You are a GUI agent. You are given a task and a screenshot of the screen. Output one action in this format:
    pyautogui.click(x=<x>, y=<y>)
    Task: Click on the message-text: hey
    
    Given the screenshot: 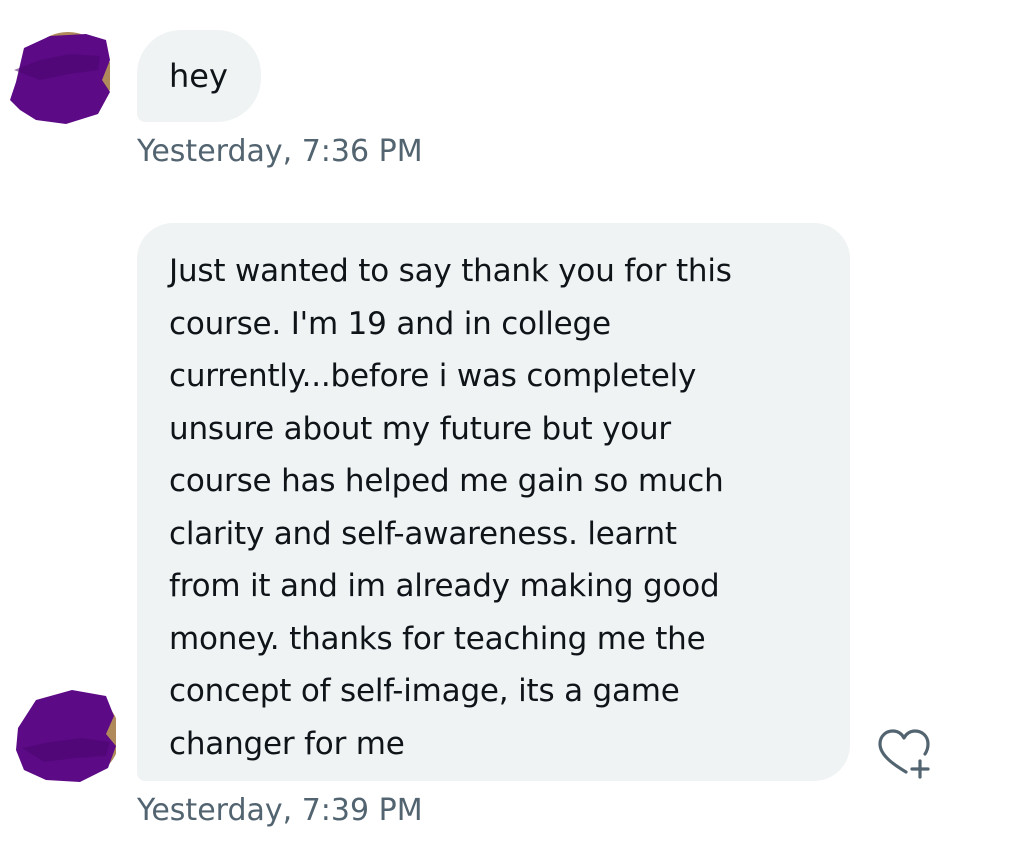 What is the action you would take?
    pyautogui.click(x=198, y=76)
    